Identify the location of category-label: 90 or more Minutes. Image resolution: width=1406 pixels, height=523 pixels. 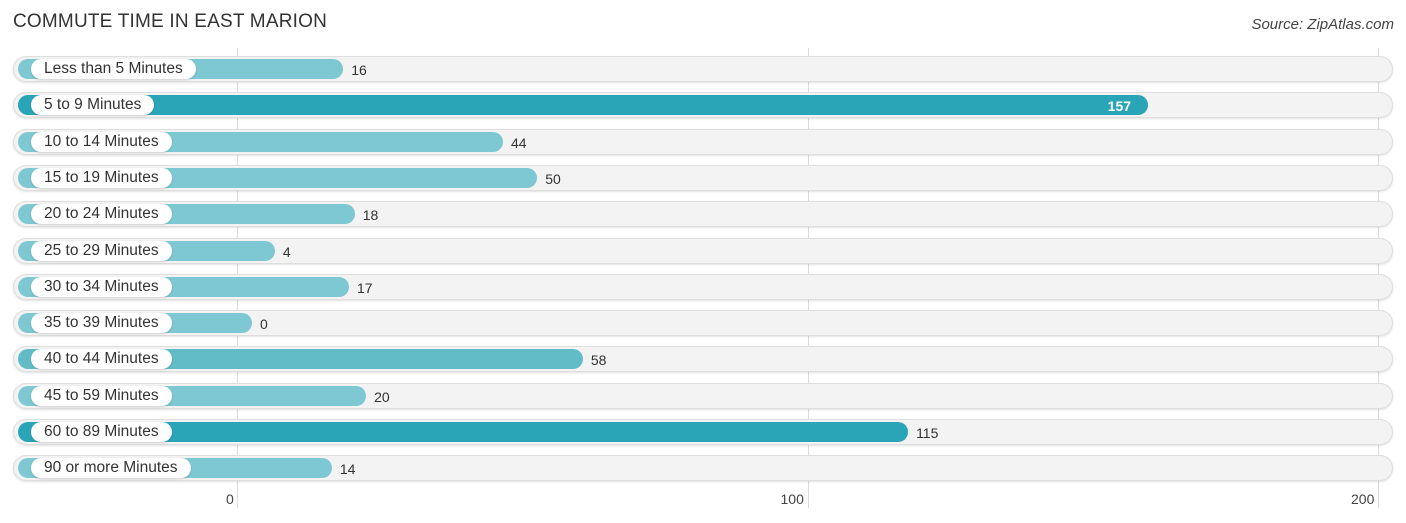
(111, 468).